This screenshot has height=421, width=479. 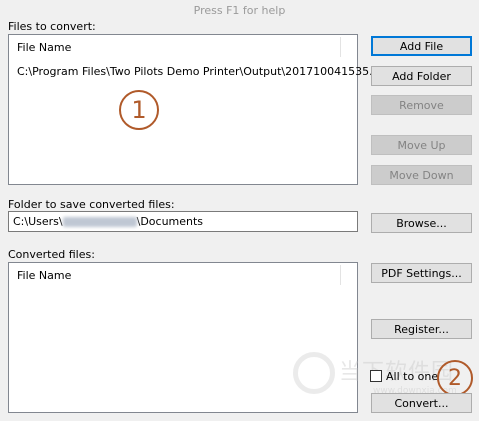 What do you see at coordinates (421, 46) in the screenshot?
I see `add-file-button: Add File` at bounding box center [421, 46].